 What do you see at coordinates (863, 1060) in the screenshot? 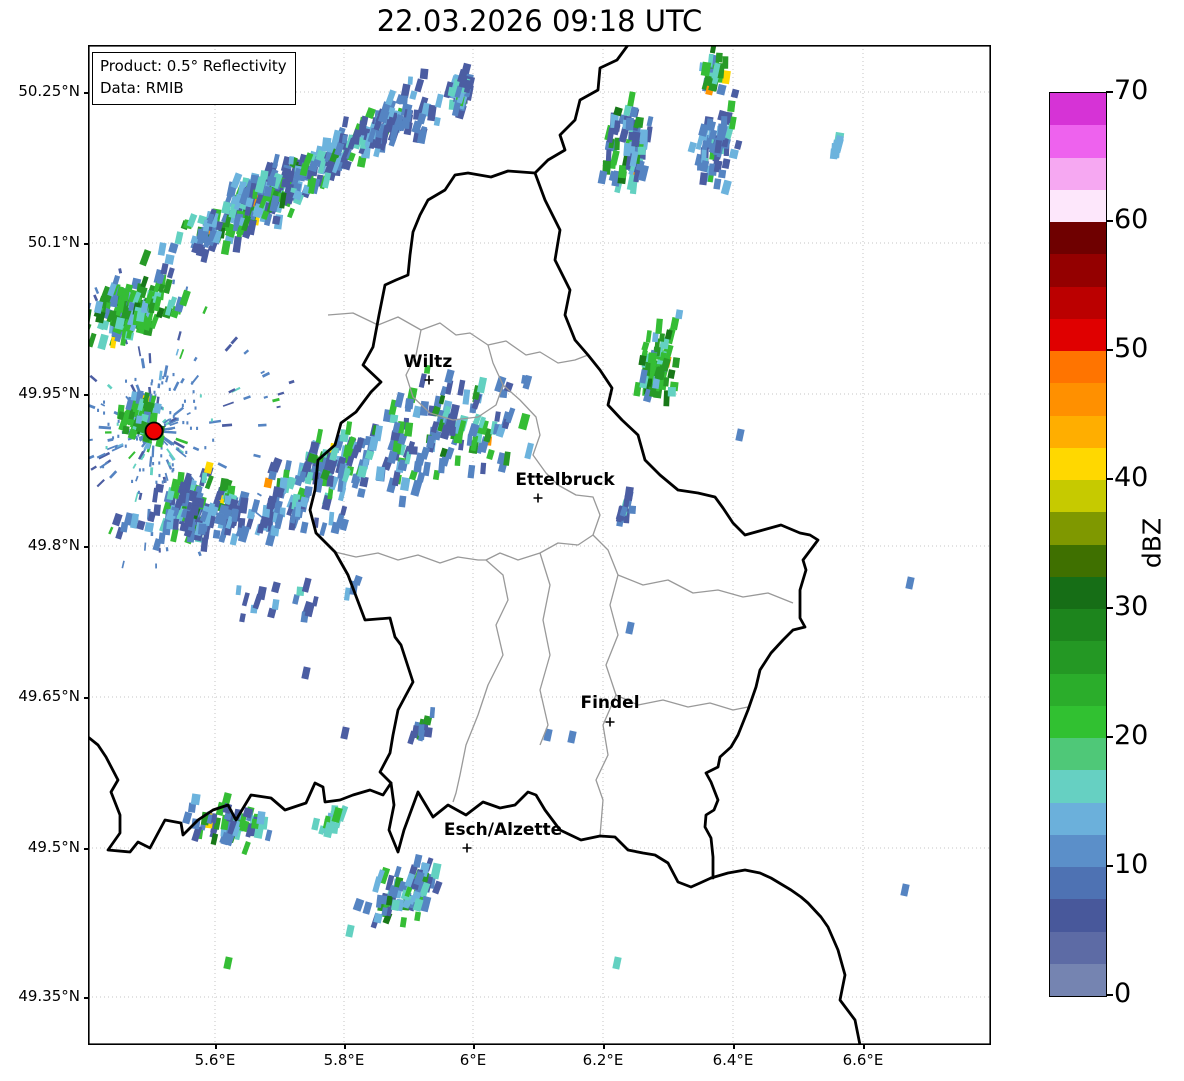
I see `x-tick-label: 6.6°E` at bounding box center [863, 1060].